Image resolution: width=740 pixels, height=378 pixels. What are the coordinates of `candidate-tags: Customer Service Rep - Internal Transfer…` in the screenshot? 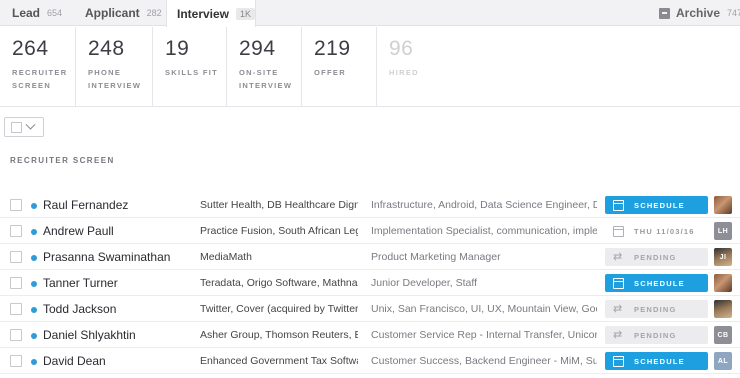 It's located at (484, 335).